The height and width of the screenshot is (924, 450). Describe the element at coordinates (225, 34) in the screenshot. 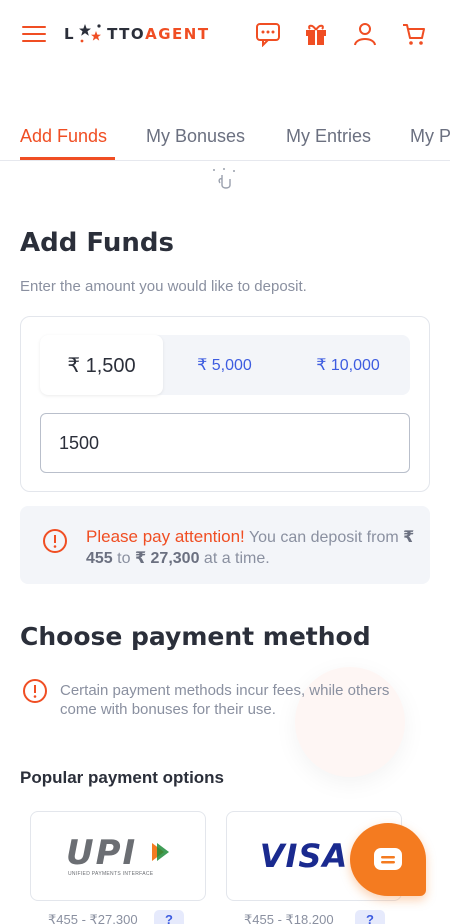

I see `top-header: L TTO AGENT` at that location.